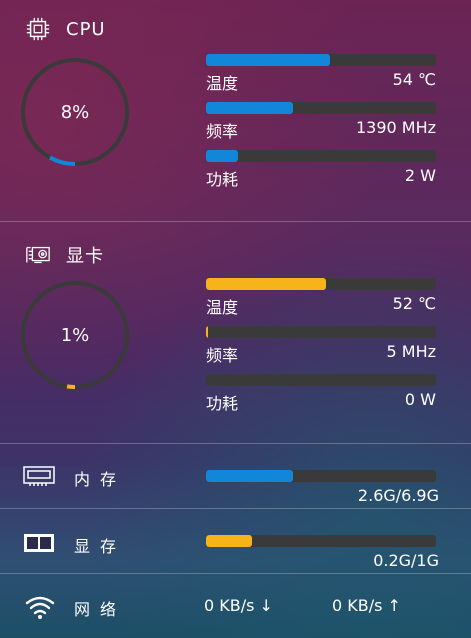 This screenshot has width=471, height=638. I want to click on gpu-temperature-label: 温度, so click(222, 307).